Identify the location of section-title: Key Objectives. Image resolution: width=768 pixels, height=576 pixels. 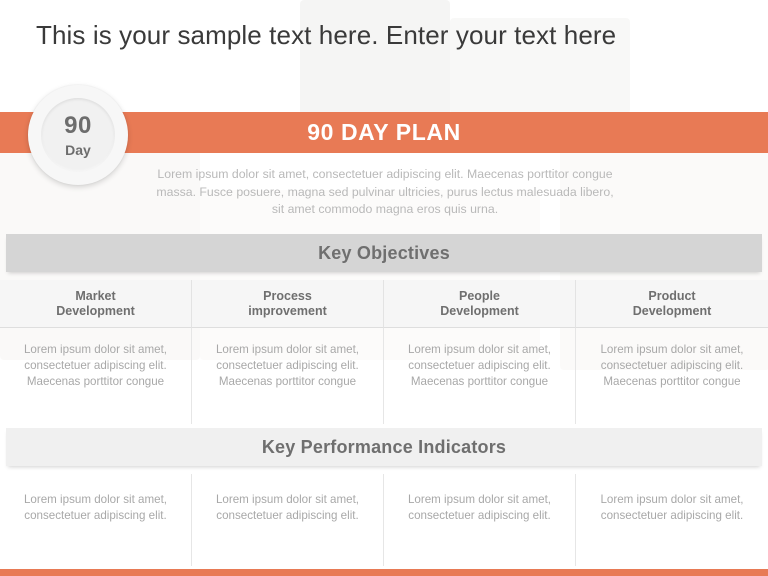
(384, 252).